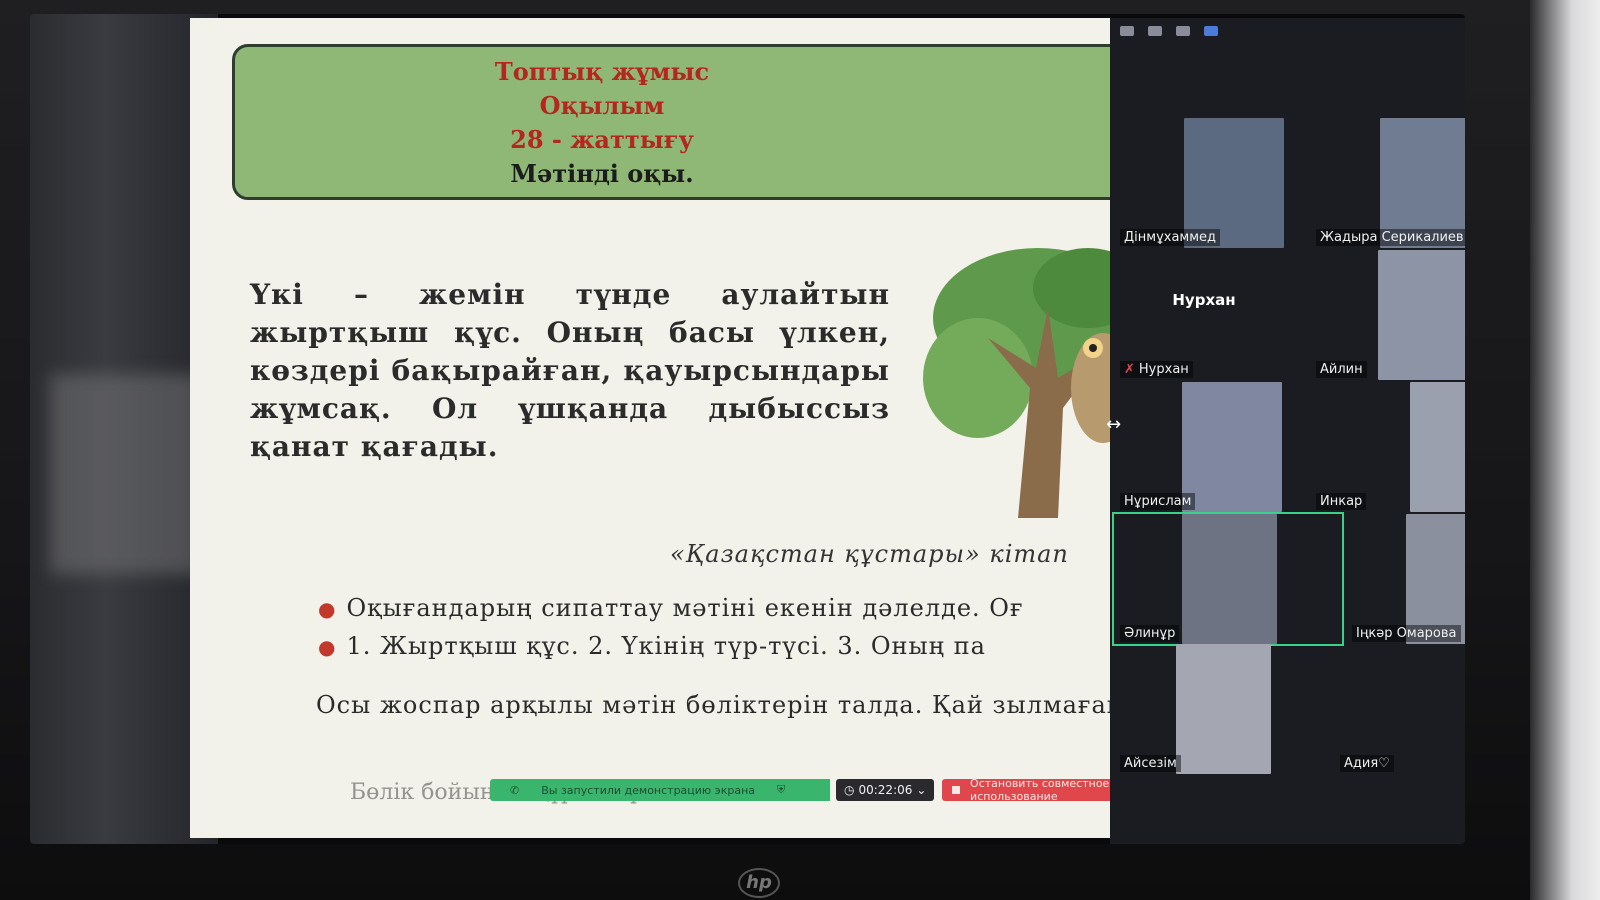 The height and width of the screenshot is (900, 1600). I want to click on hp-logo: hp, so click(759, 883).